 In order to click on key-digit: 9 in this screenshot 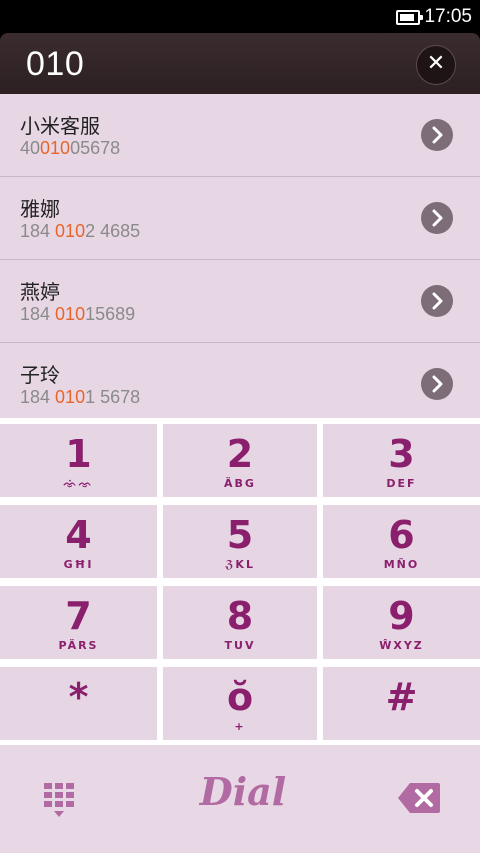, I will do `click(401, 616)`.